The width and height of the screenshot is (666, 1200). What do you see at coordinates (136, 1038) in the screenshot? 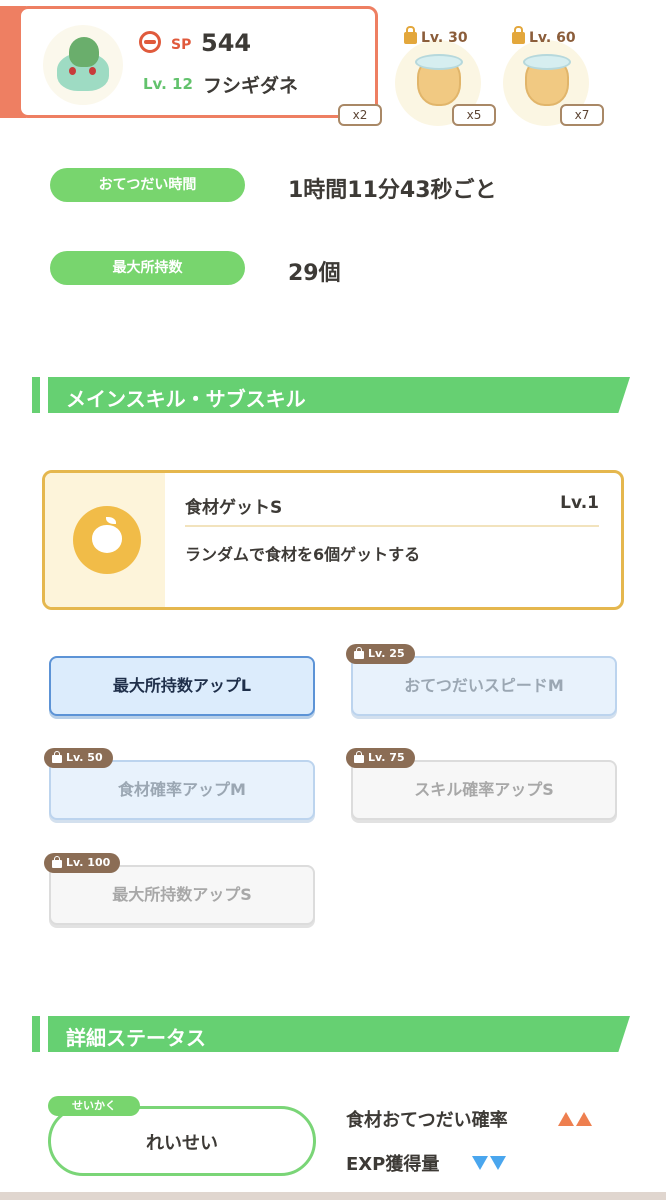
I see `details-section-title: 詳細ステータス` at bounding box center [136, 1038].